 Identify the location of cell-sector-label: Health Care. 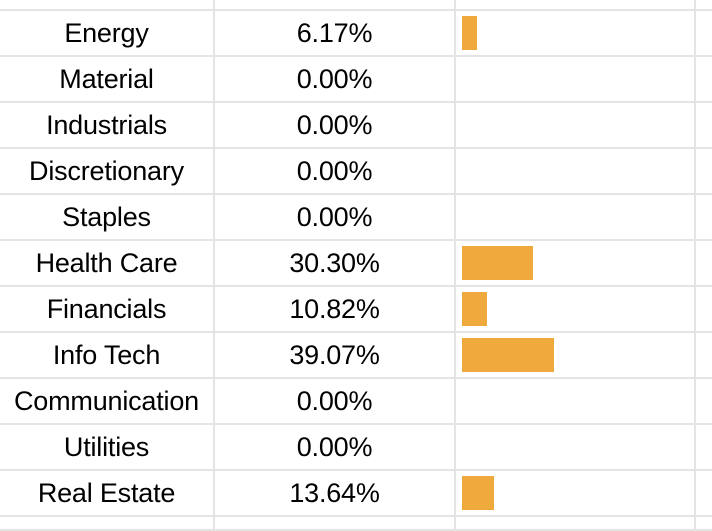
(107, 263).